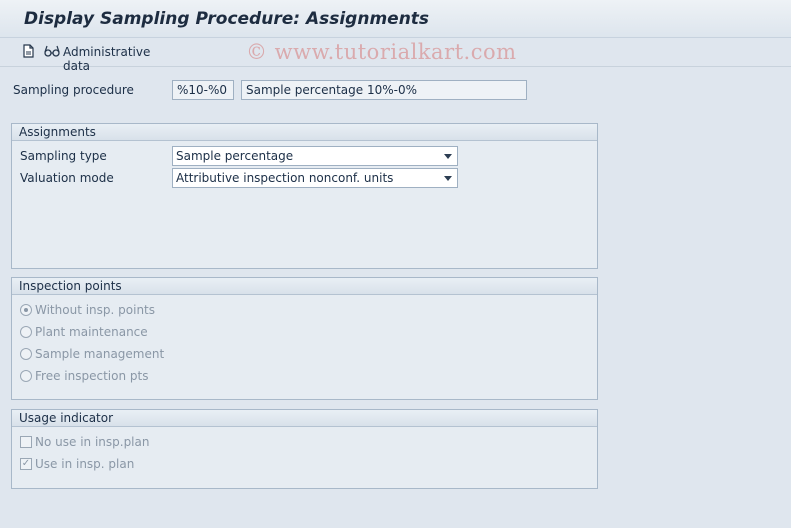 The height and width of the screenshot is (528, 791). Describe the element at coordinates (92, 442) in the screenshot. I see `checkbox-label: No use in insp.plan` at that location.